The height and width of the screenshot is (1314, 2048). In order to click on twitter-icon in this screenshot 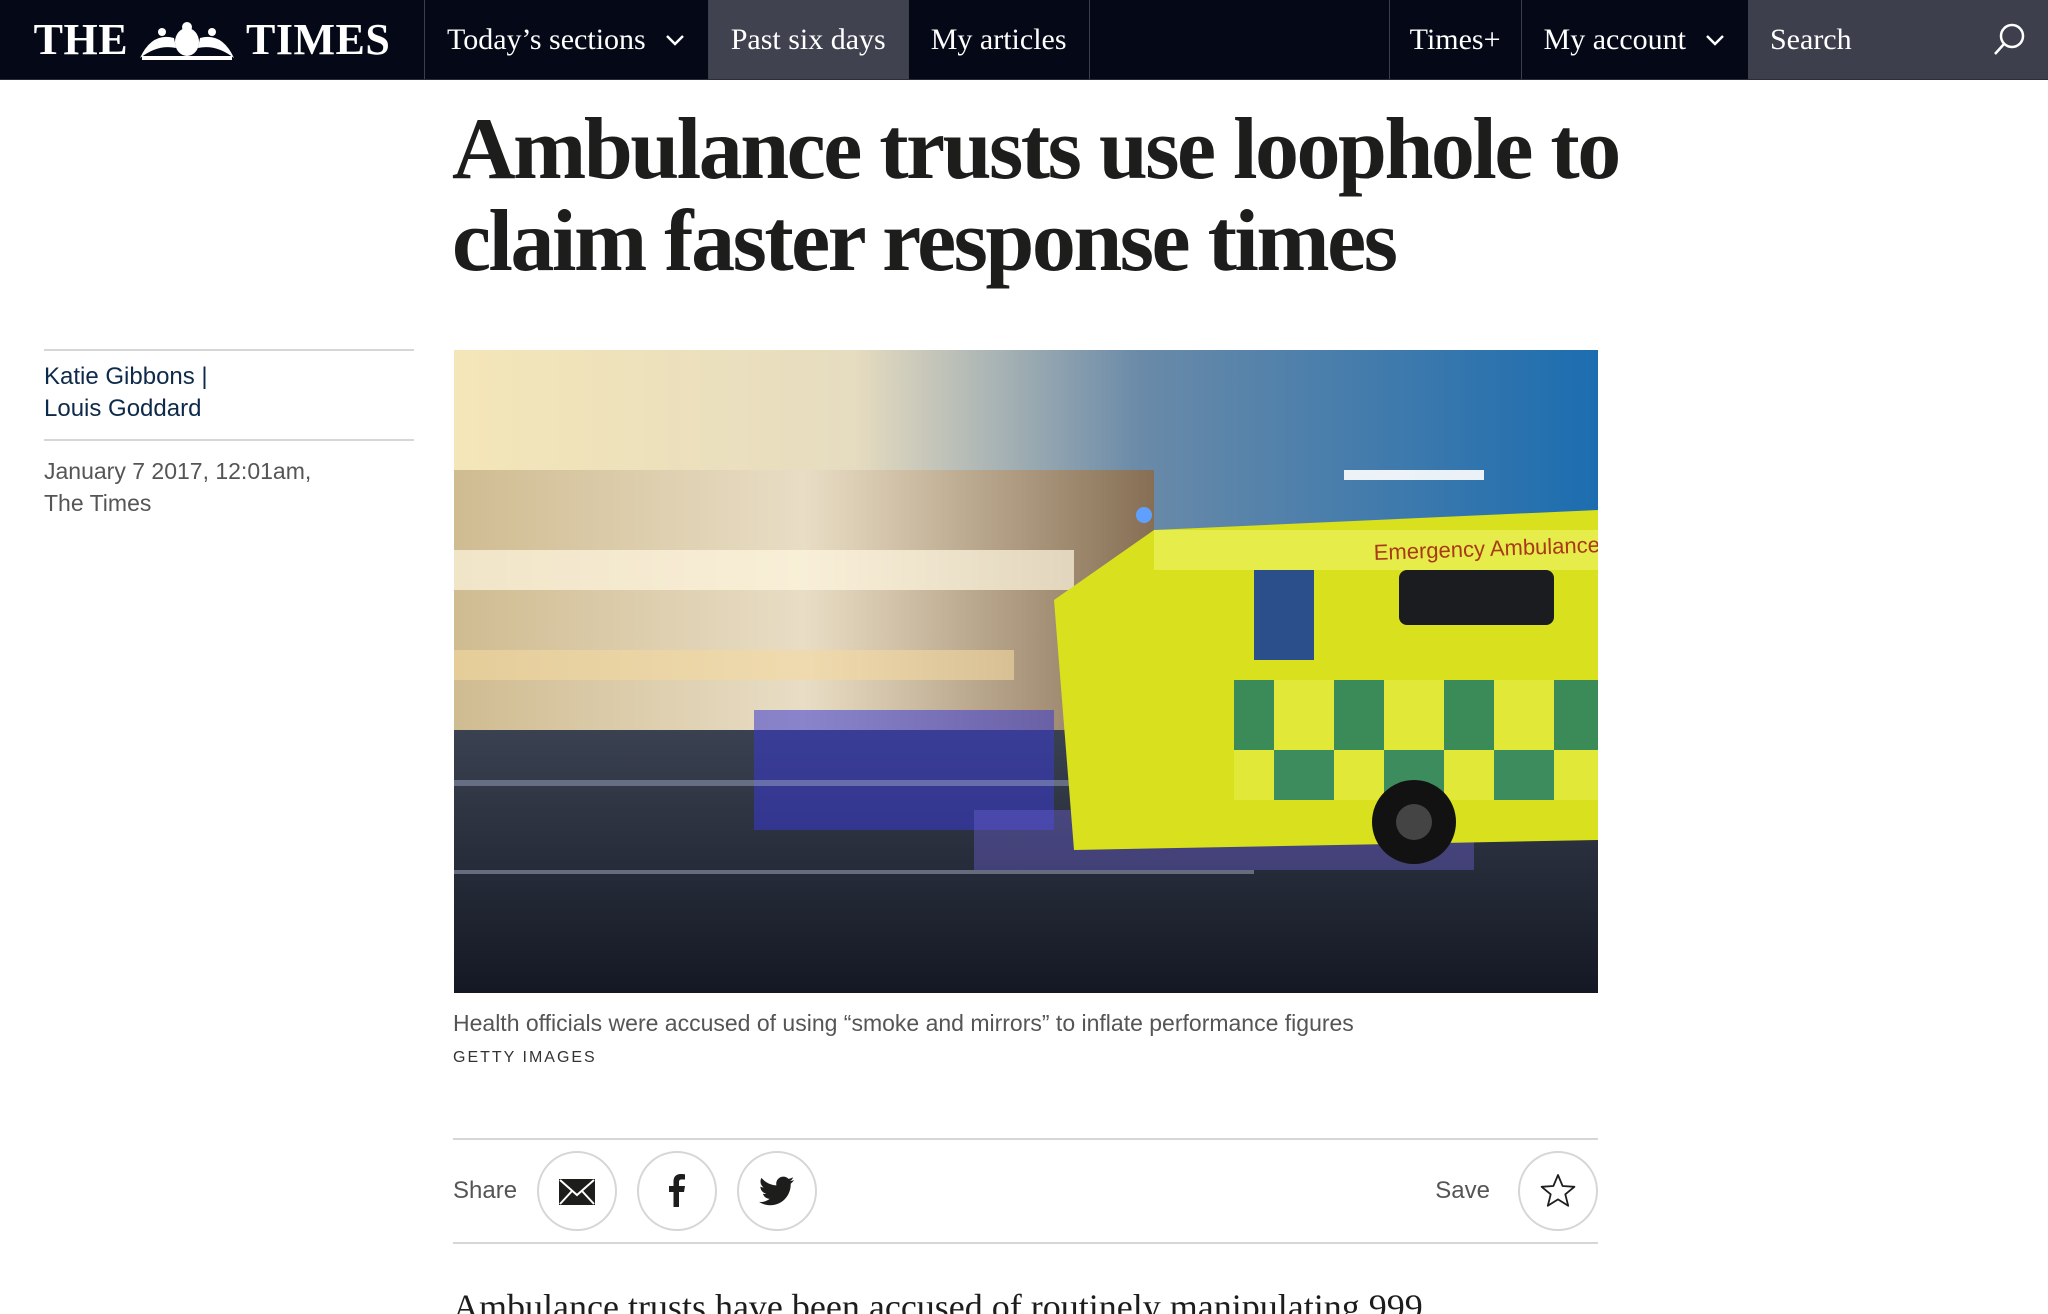, I will do `click(777, 1191)`.